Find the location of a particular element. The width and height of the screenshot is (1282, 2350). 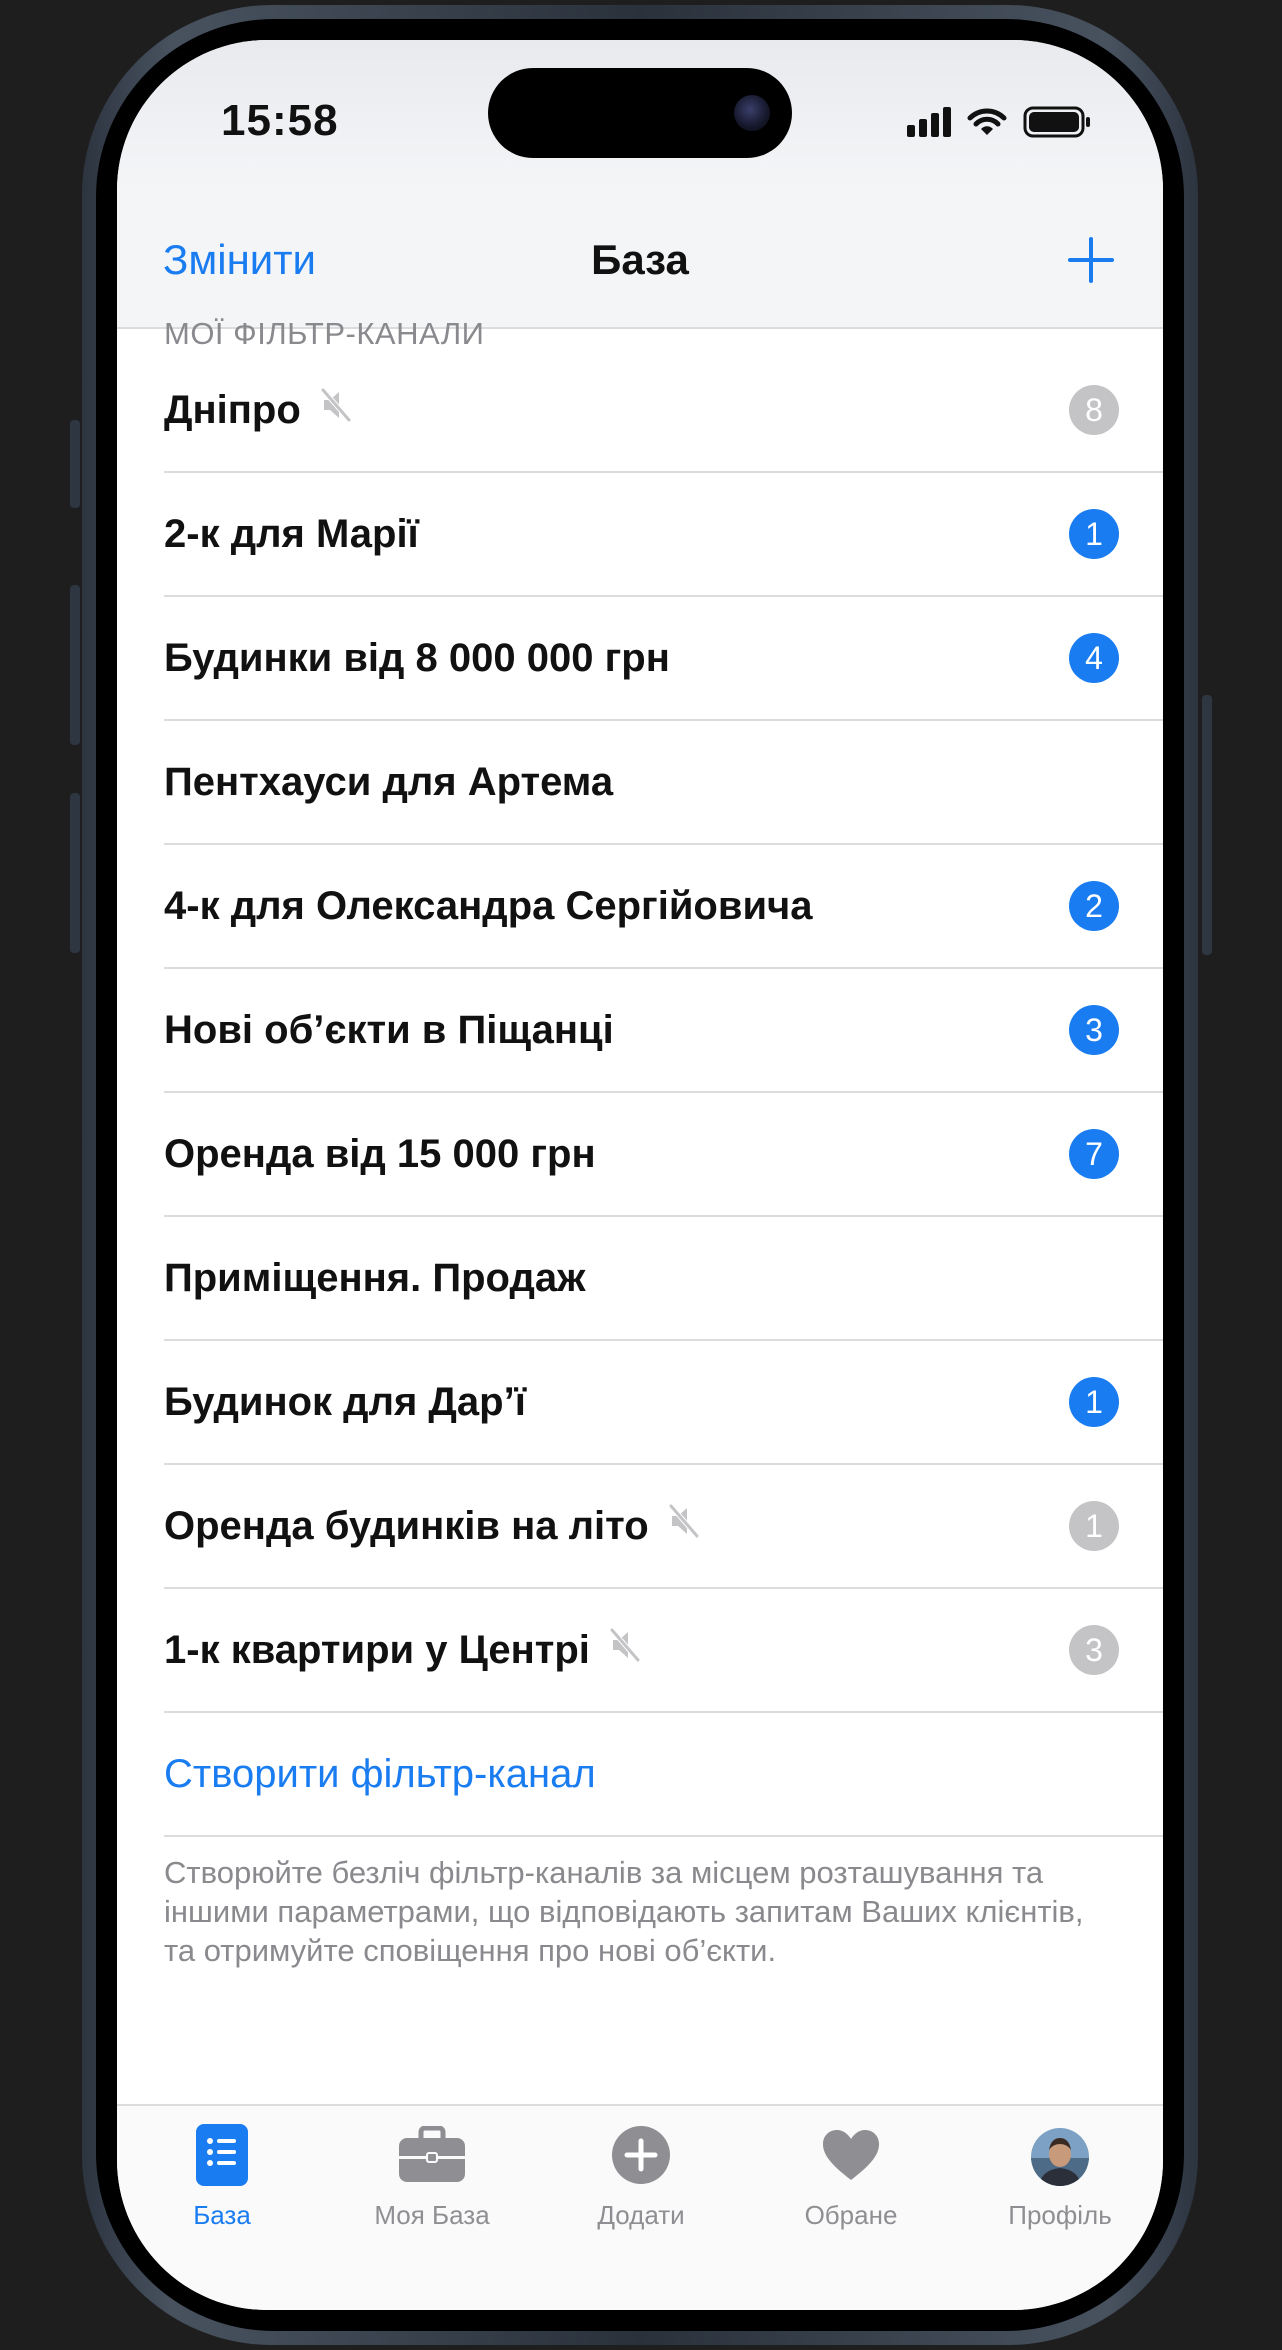

filter-channel-row: 1-к квартири у Центрі 3 is located at coordinates (663, 1651).